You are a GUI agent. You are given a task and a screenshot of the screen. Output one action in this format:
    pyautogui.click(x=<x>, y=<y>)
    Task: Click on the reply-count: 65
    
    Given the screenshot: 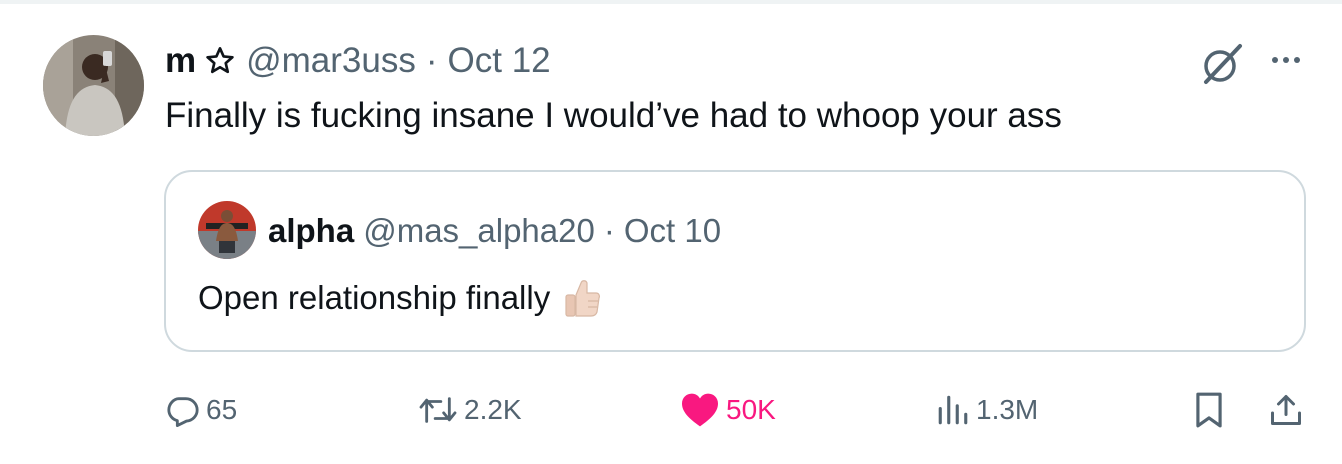 What is the action you would take?
    pyautogui.click(x=222, y=409)
    